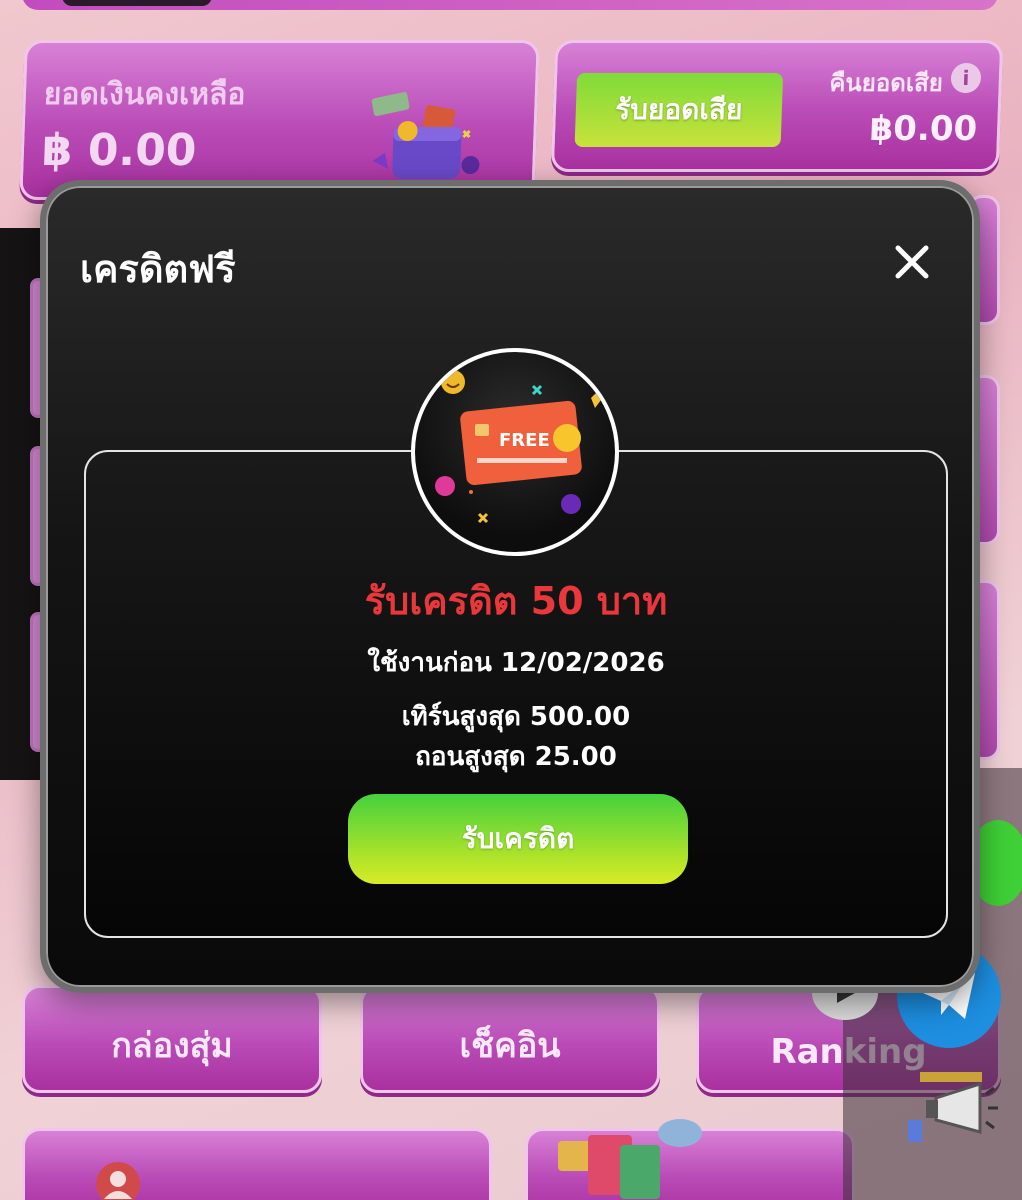 Image resolution: width=1022 pixels, height=1200 pixels. What do you see at coordinates (923, 129) in the screenshot?
I see `cashback-value: ฿0.00` at bounding box center [923, 129].